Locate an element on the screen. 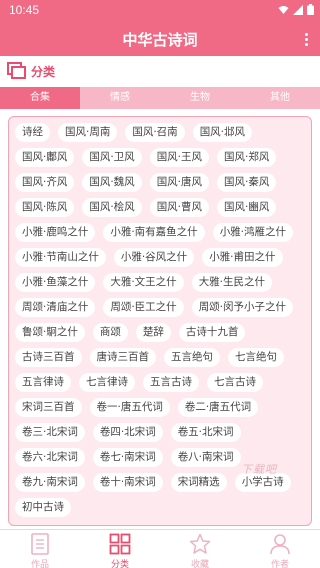 This screenshot has height=568, width=320. category-chip: 周颂·臣工之什 is located at coordinates (143, 307).